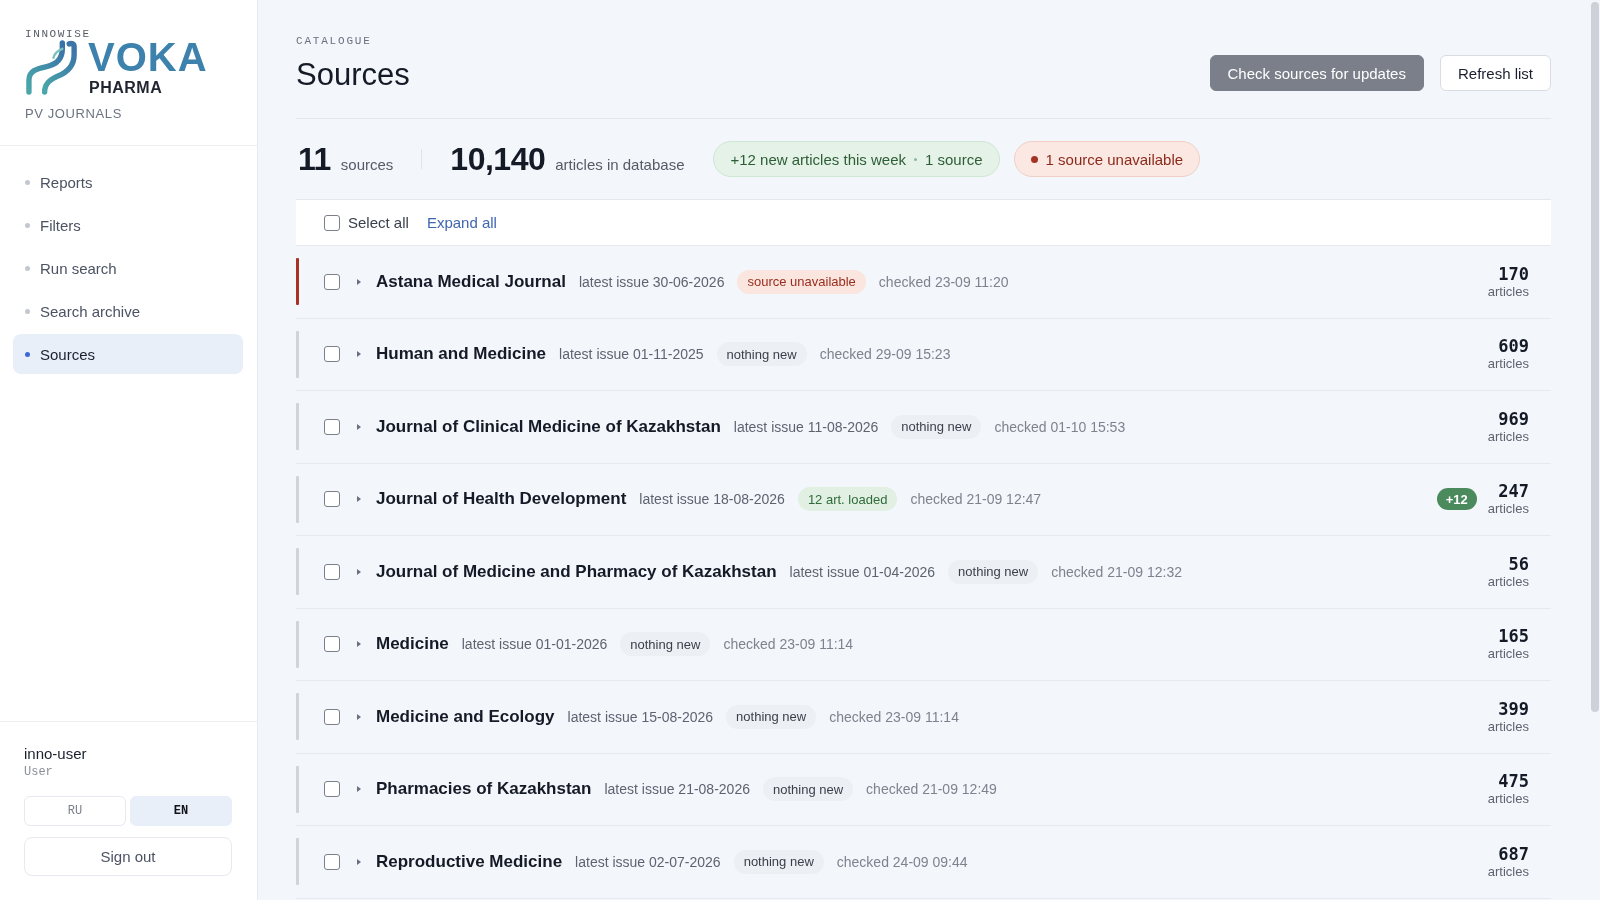 This screenshot has height=900, width=1600. Describe the element at coordinates (1495, 73) in the screenshot. I see `action-button: Refresh list` at that location.